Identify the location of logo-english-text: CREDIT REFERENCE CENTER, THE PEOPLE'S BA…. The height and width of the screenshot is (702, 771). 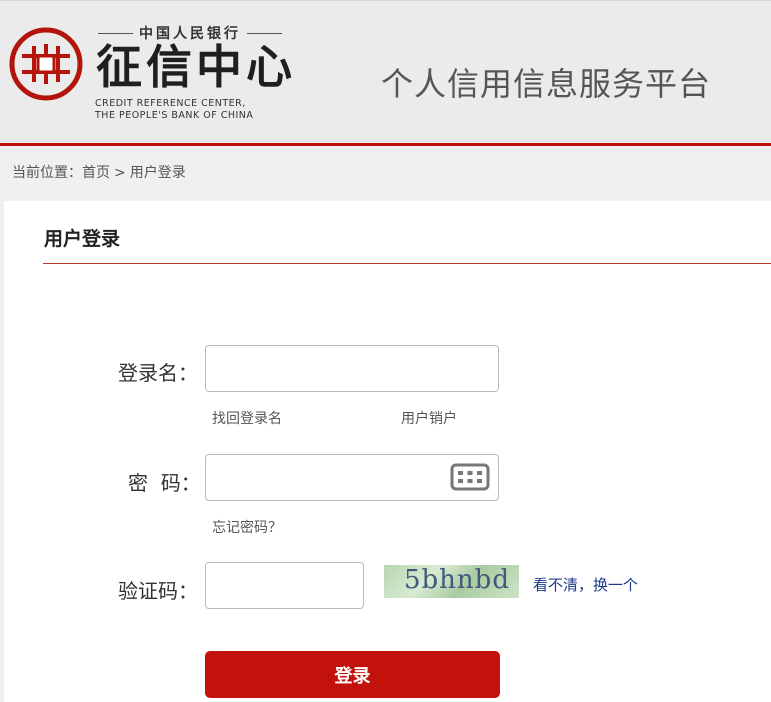
(174, 110).